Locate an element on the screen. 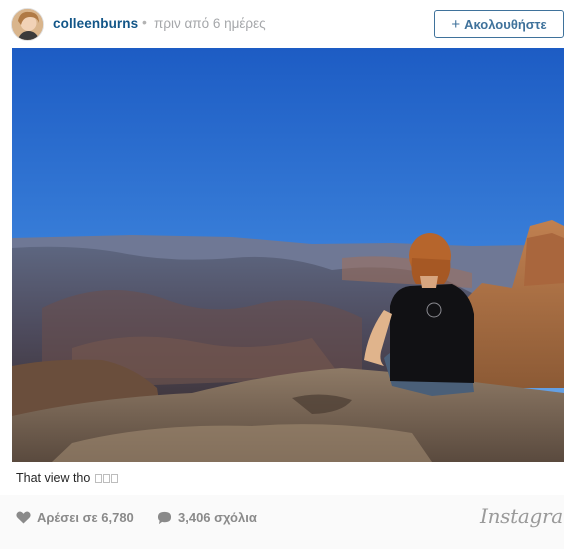 The width and height of the screenshot is (564, 549). caption-text: That view tho is located at coordinates (53, 478).